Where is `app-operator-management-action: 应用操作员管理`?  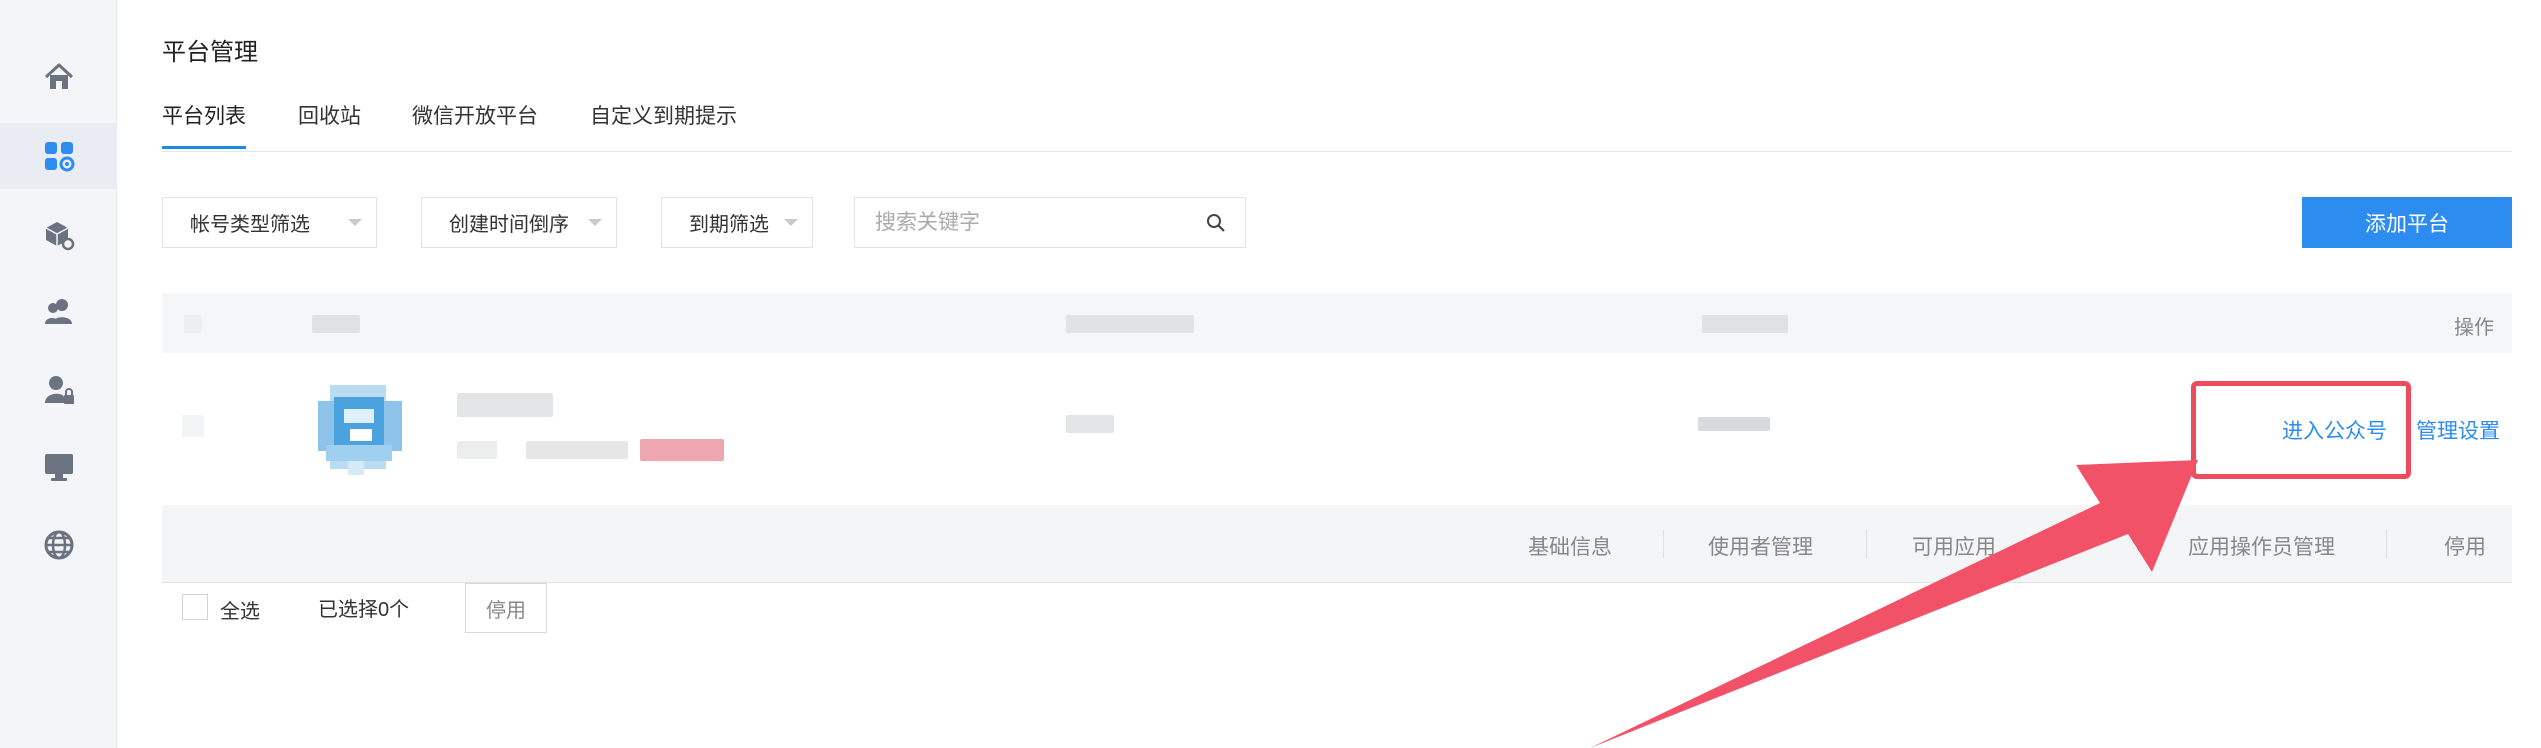
app-operator-management-action: 应用操作员管理 is located at coordinates (2261, 546).